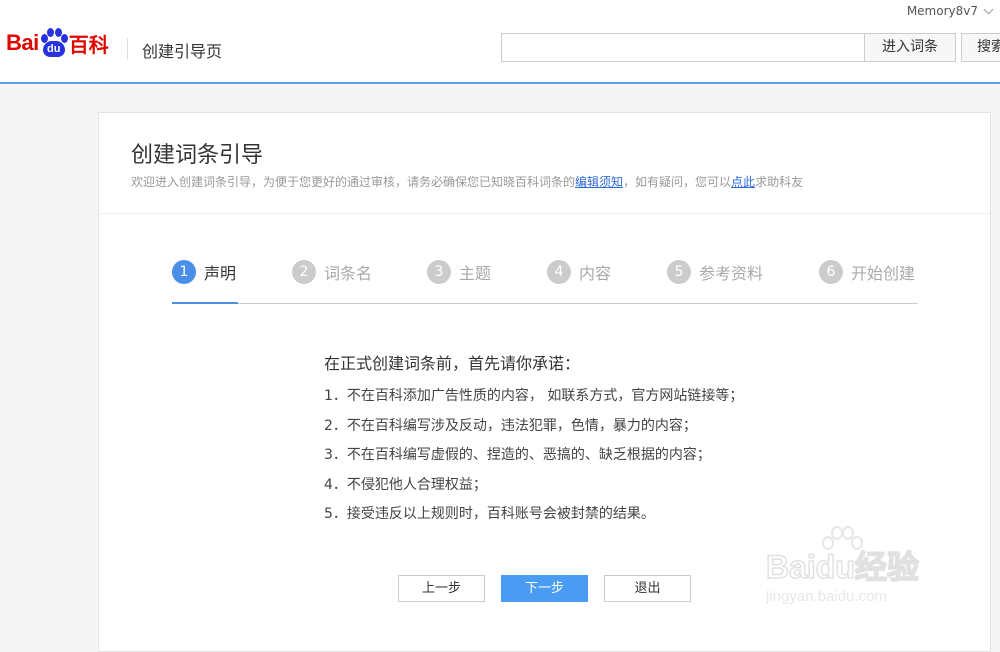  What do you see at coordinates (544, 213) in the screenshot?
I see `card-divider` at bounding box center [544, 213].